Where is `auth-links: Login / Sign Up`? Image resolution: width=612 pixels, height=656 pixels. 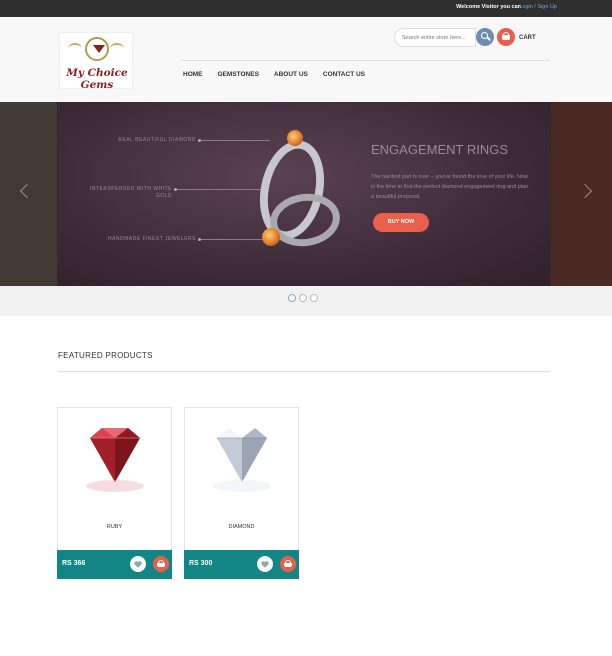
auth-links: Login / Sign Up is located at coordinates (538, 7).